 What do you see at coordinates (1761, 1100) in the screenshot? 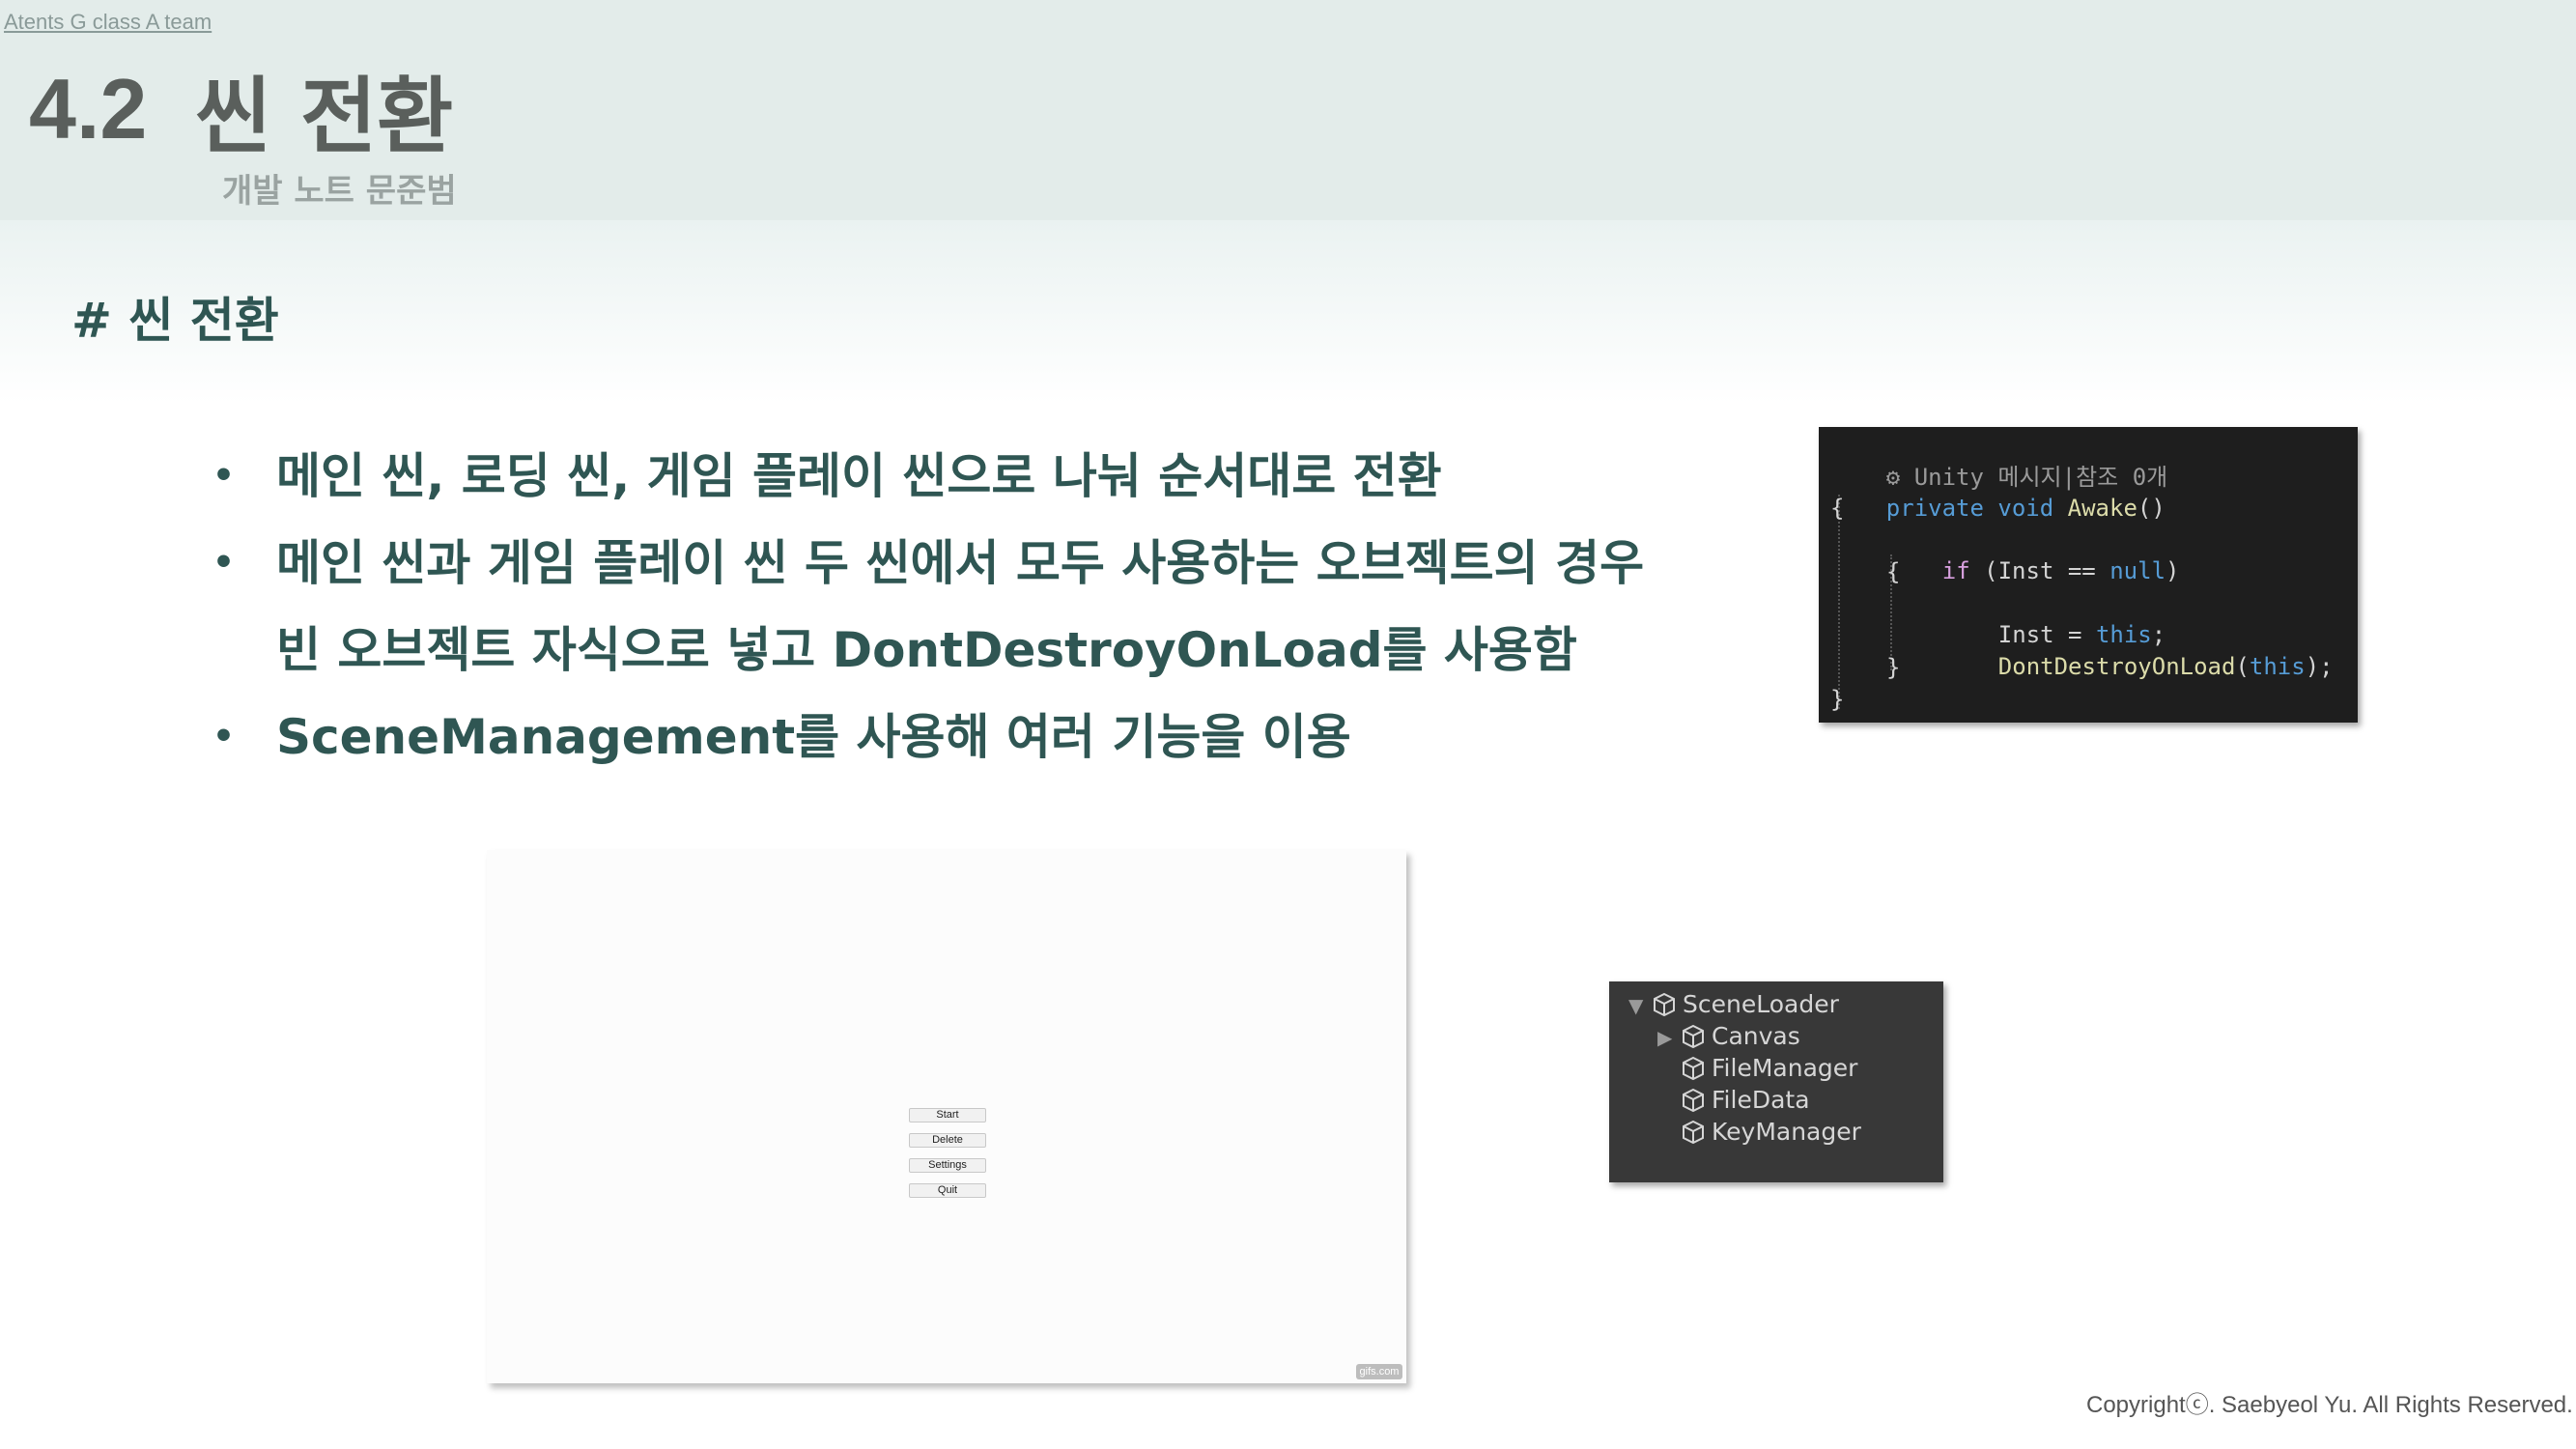
I see `hierarchy-item-label: FileData` at bounding box center [1761, 1100].